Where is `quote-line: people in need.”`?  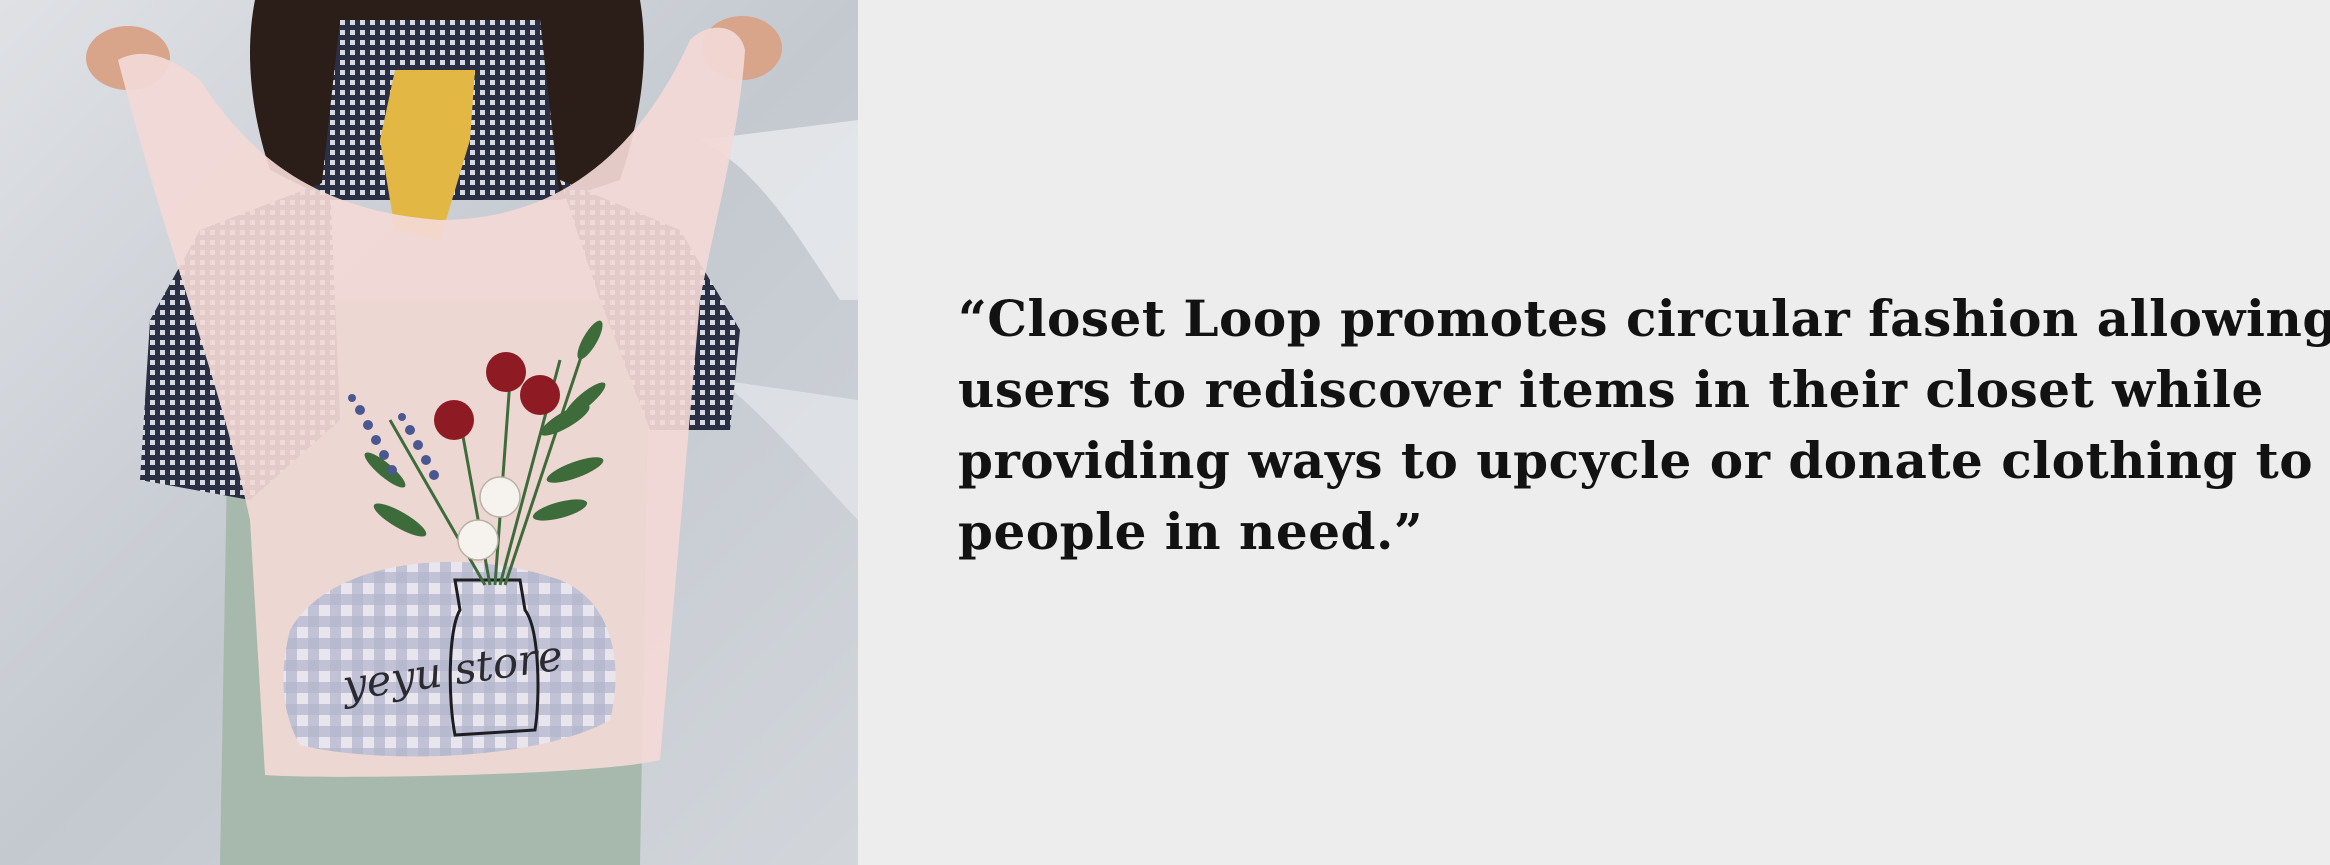 quote-line: people in need.” is located at coordinates (1191, 531).